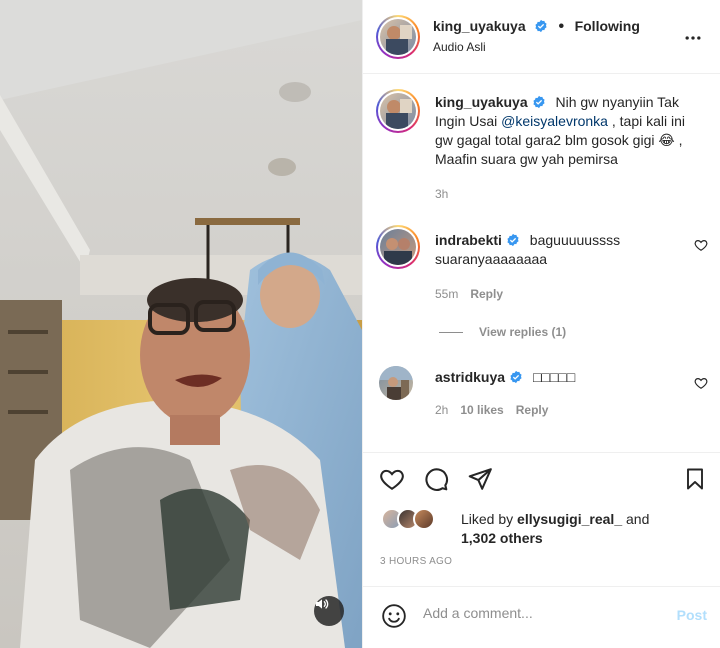 This screenshot has width=720, height=648. Describe the element at coordinates (554, 377) in the screenshot. I see `comment-body: □□□□□` at that location.